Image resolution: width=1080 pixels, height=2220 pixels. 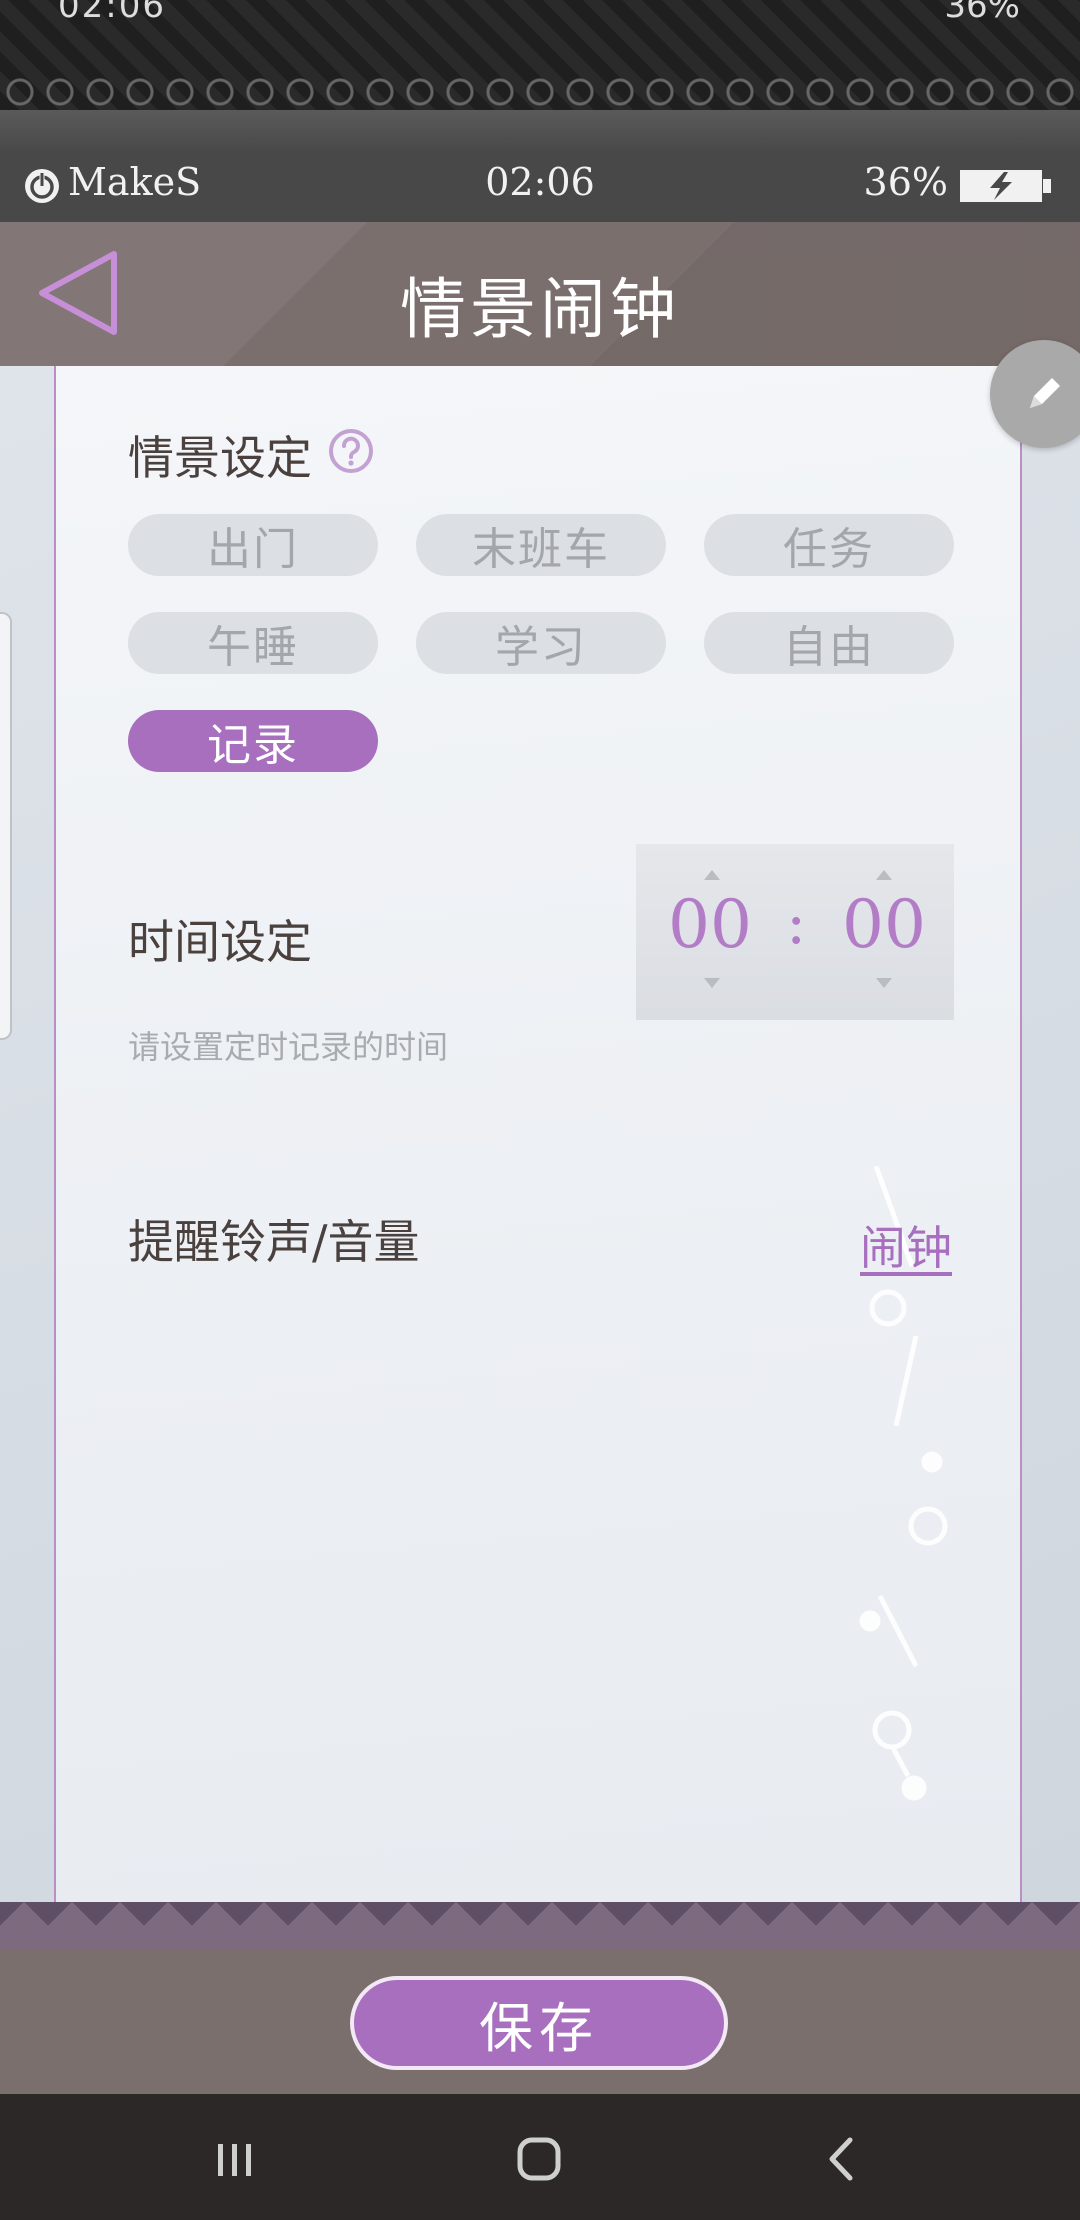 What do you see at coordinates (253, 643) in the screenshot?
I see `scenario-chip-nap: 午睡` at bounding box center [253, 643].